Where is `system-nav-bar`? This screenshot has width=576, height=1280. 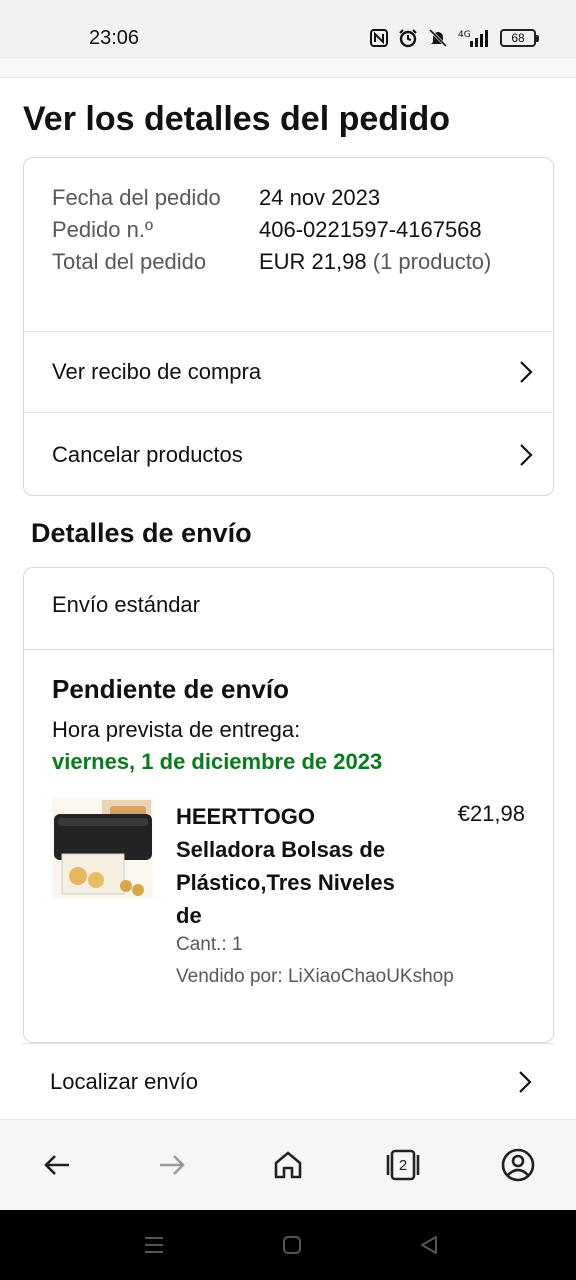 system-nav-bar is located at coordinates (288, 1245).